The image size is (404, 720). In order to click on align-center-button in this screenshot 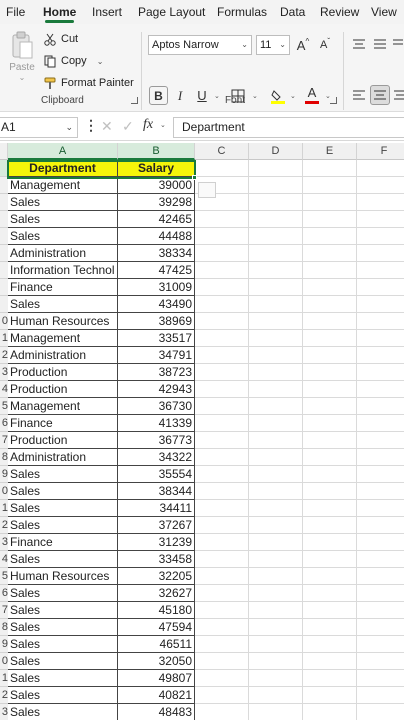, I will do `click(380, 95)`.